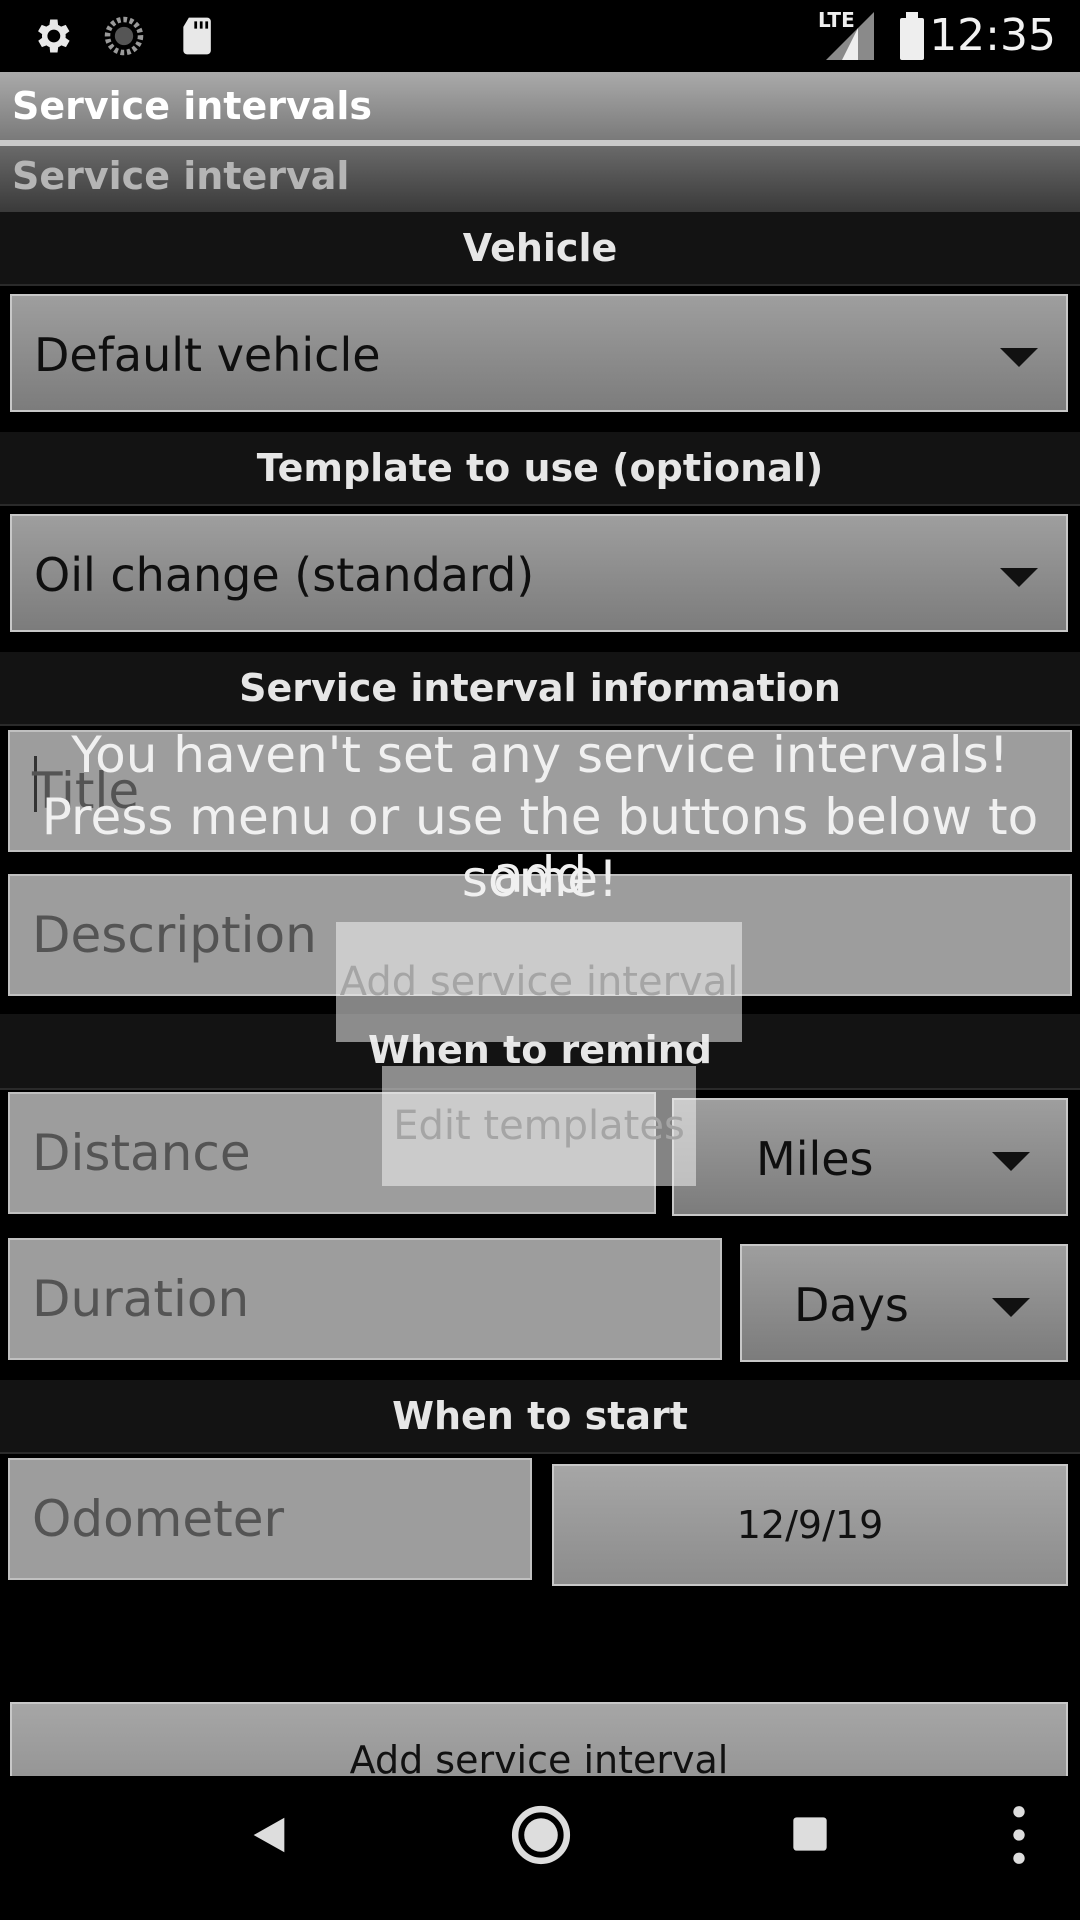 The height and width of the screenshot is (1920, 1080). I want to click on add-service-interval-label: Add service interval, so click(539, 1757).